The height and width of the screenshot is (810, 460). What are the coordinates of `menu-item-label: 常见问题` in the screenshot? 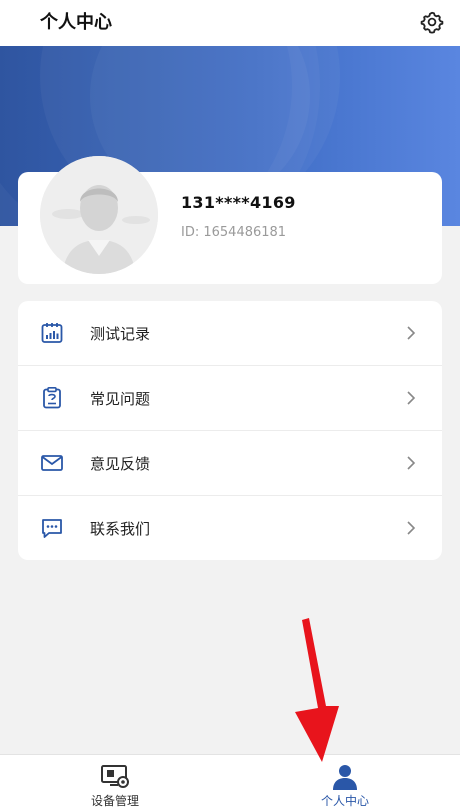 It's located at (120, 399).